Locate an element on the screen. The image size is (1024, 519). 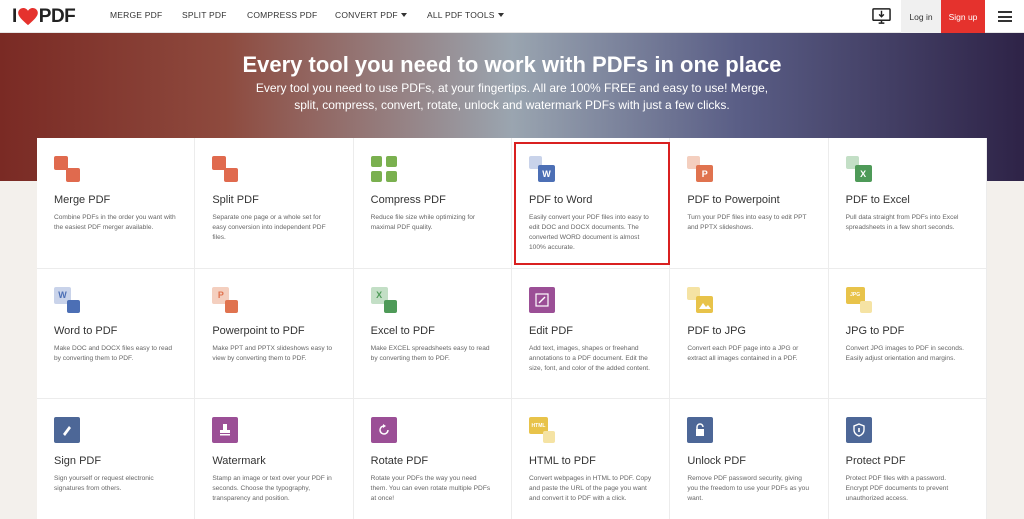
tool-title: Split PDF is located at coordinates (235, 200).